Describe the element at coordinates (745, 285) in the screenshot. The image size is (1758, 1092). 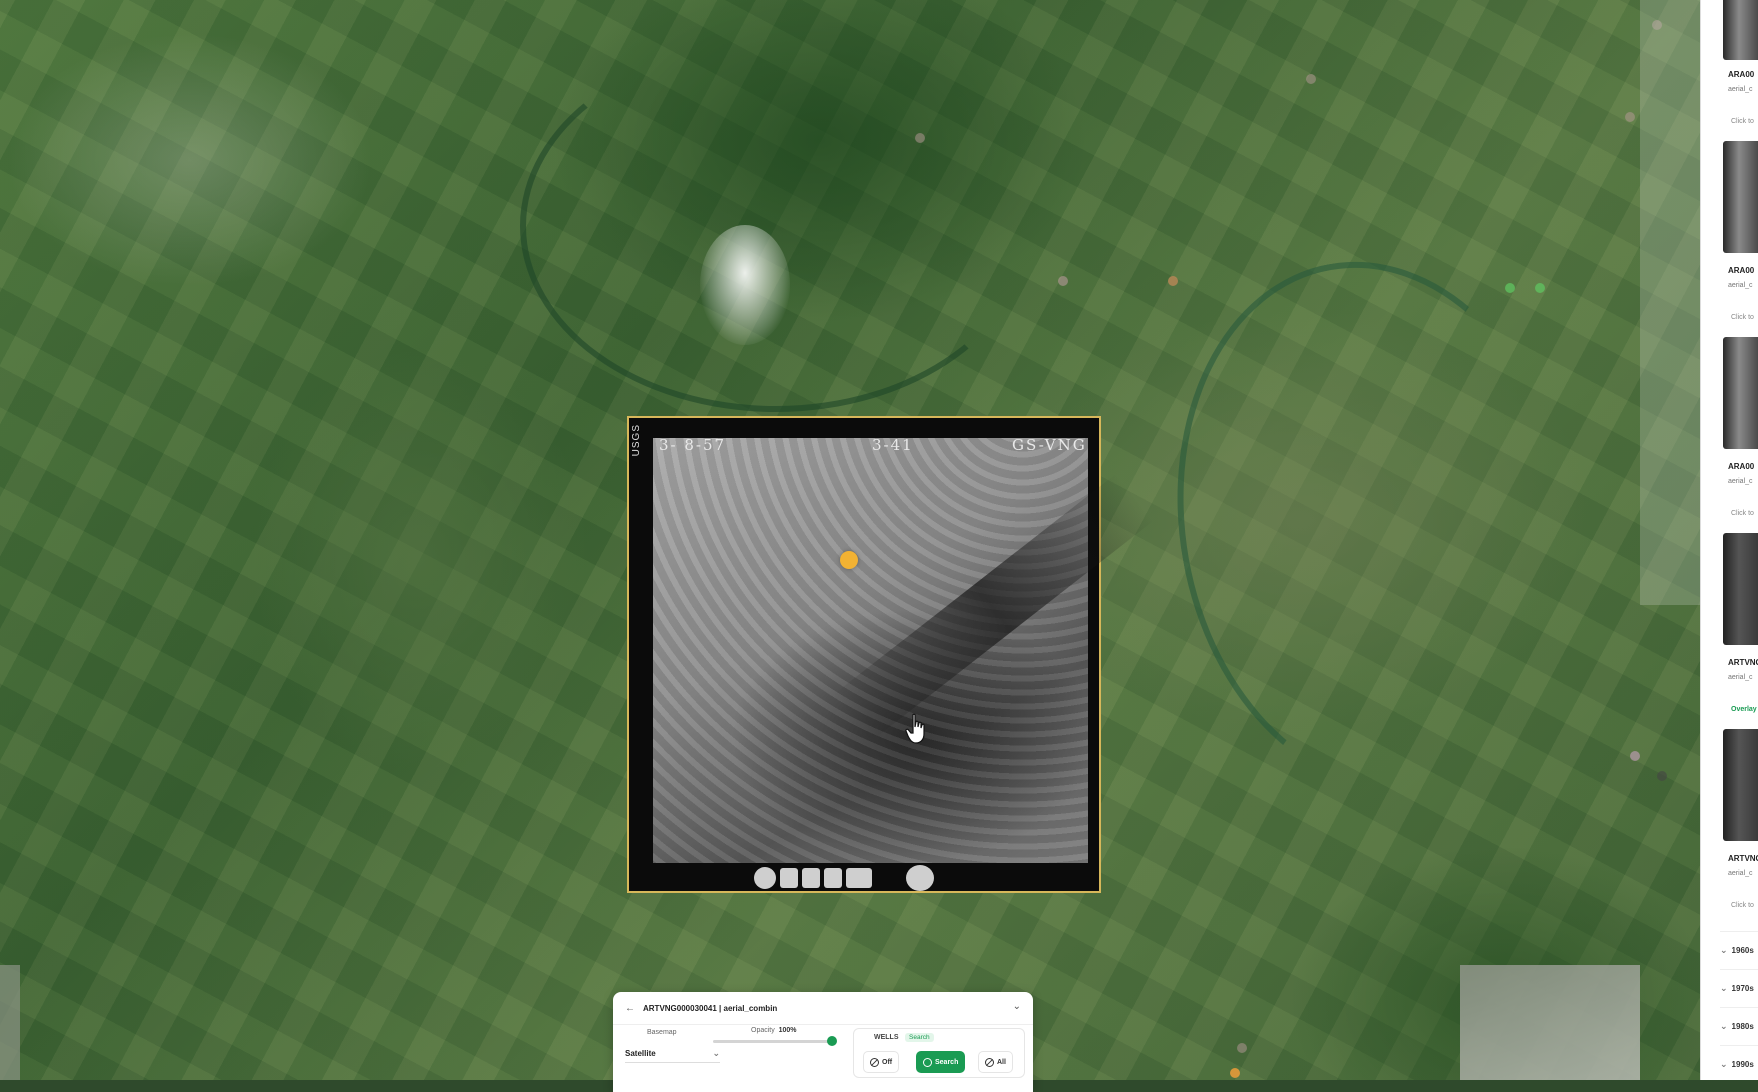
I see `cloud` at that location.